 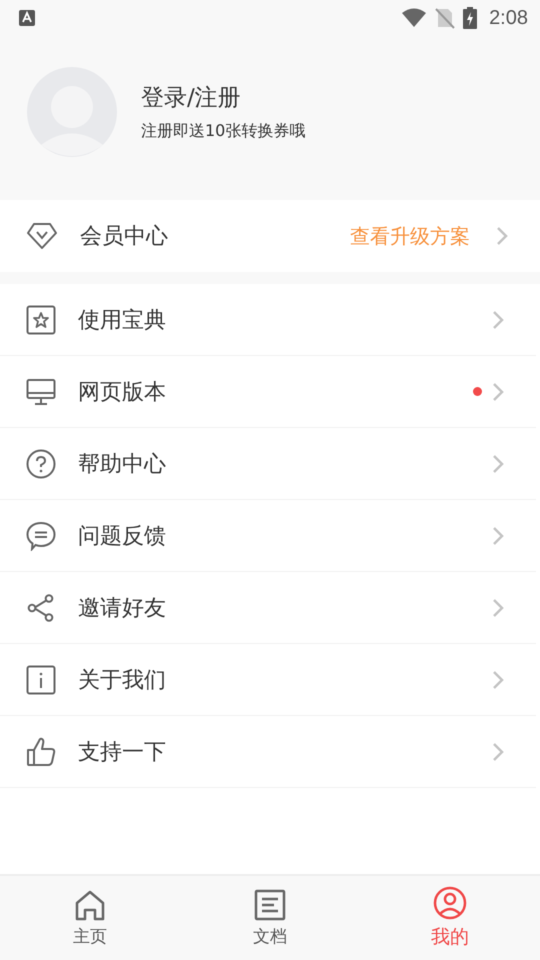 What do you see at coordinates (42, 236) in the screenshot?
I see `diamond-icon` at bounding box center [42, 236].